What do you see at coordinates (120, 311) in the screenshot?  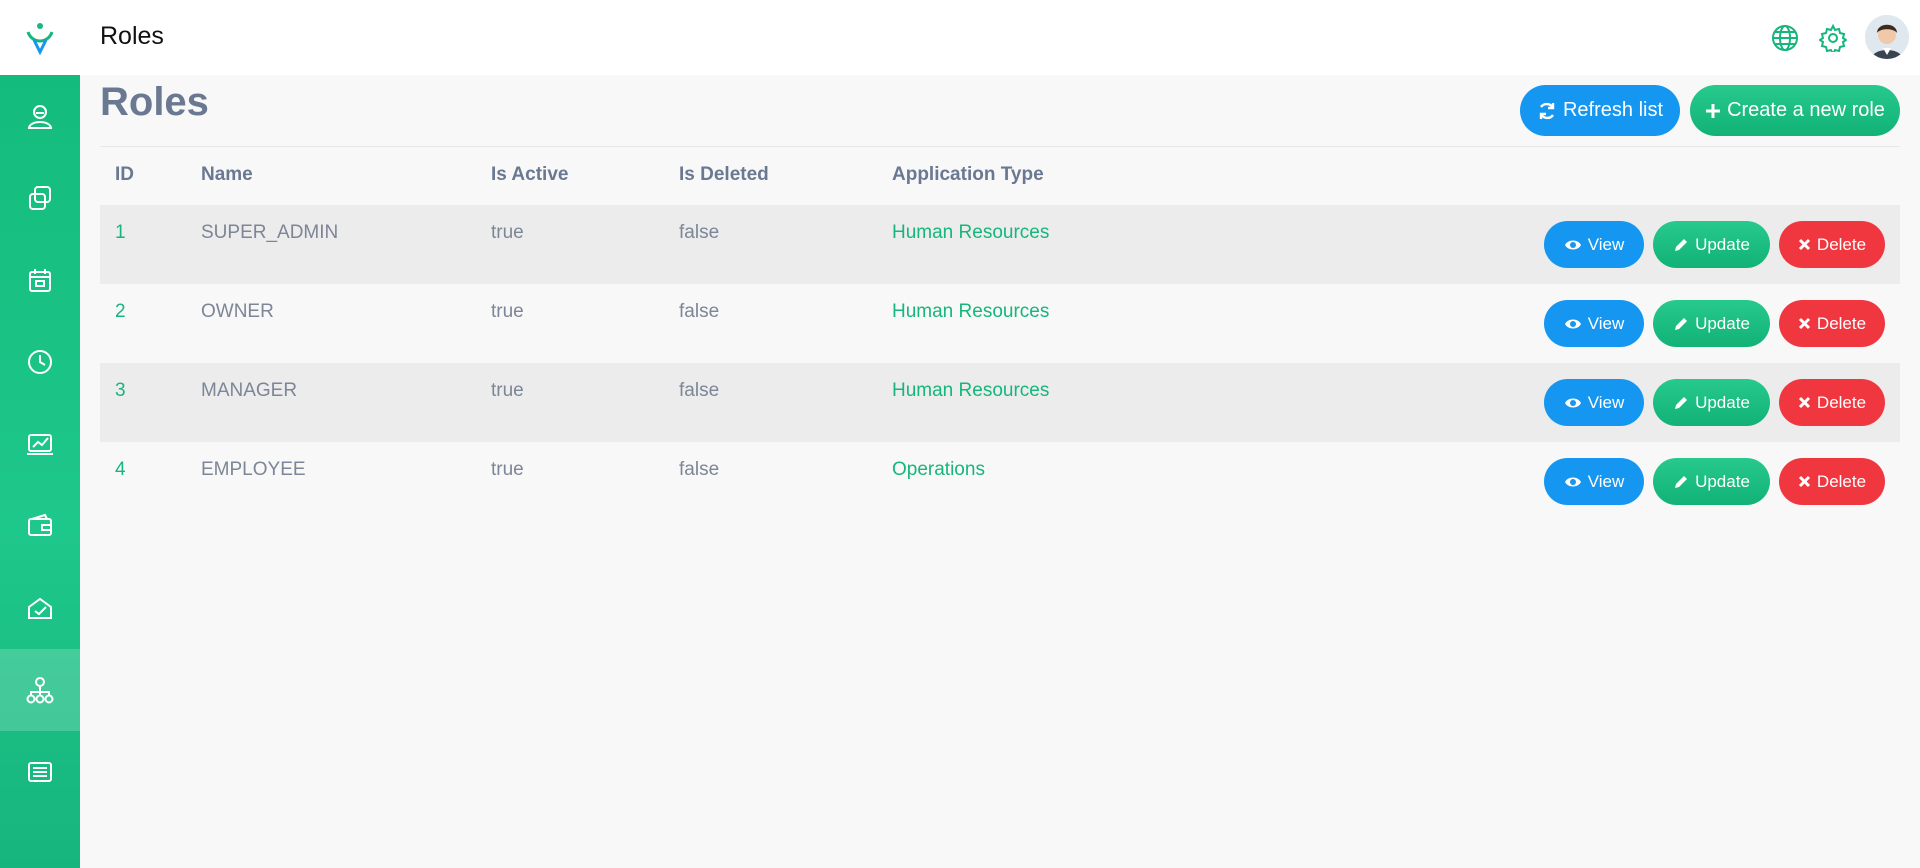 I see `role-id: 2` at bounding box center [120, 311].